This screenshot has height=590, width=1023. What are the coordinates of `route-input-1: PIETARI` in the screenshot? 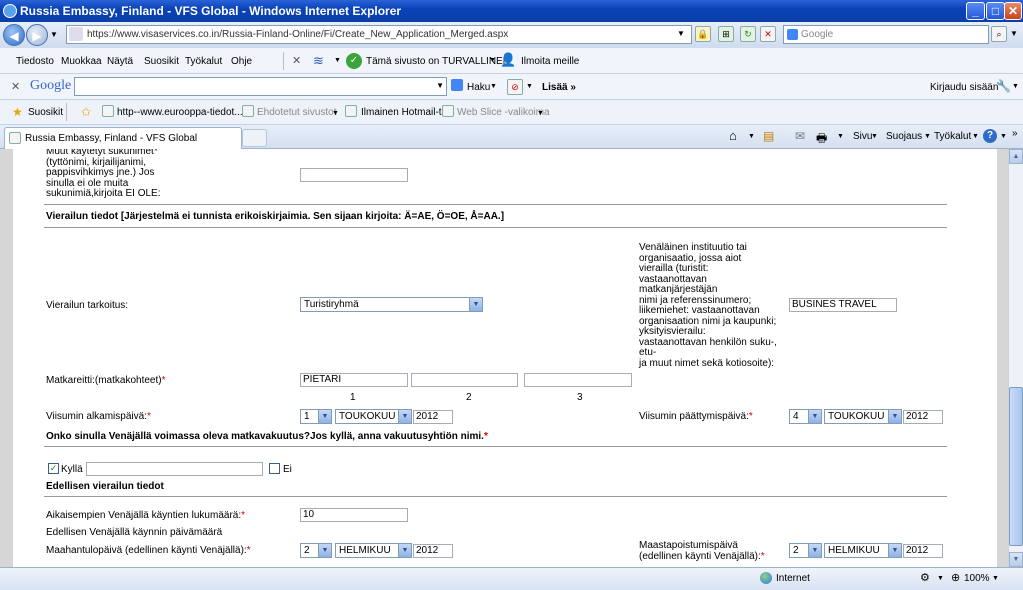 It's located at (354, 380).